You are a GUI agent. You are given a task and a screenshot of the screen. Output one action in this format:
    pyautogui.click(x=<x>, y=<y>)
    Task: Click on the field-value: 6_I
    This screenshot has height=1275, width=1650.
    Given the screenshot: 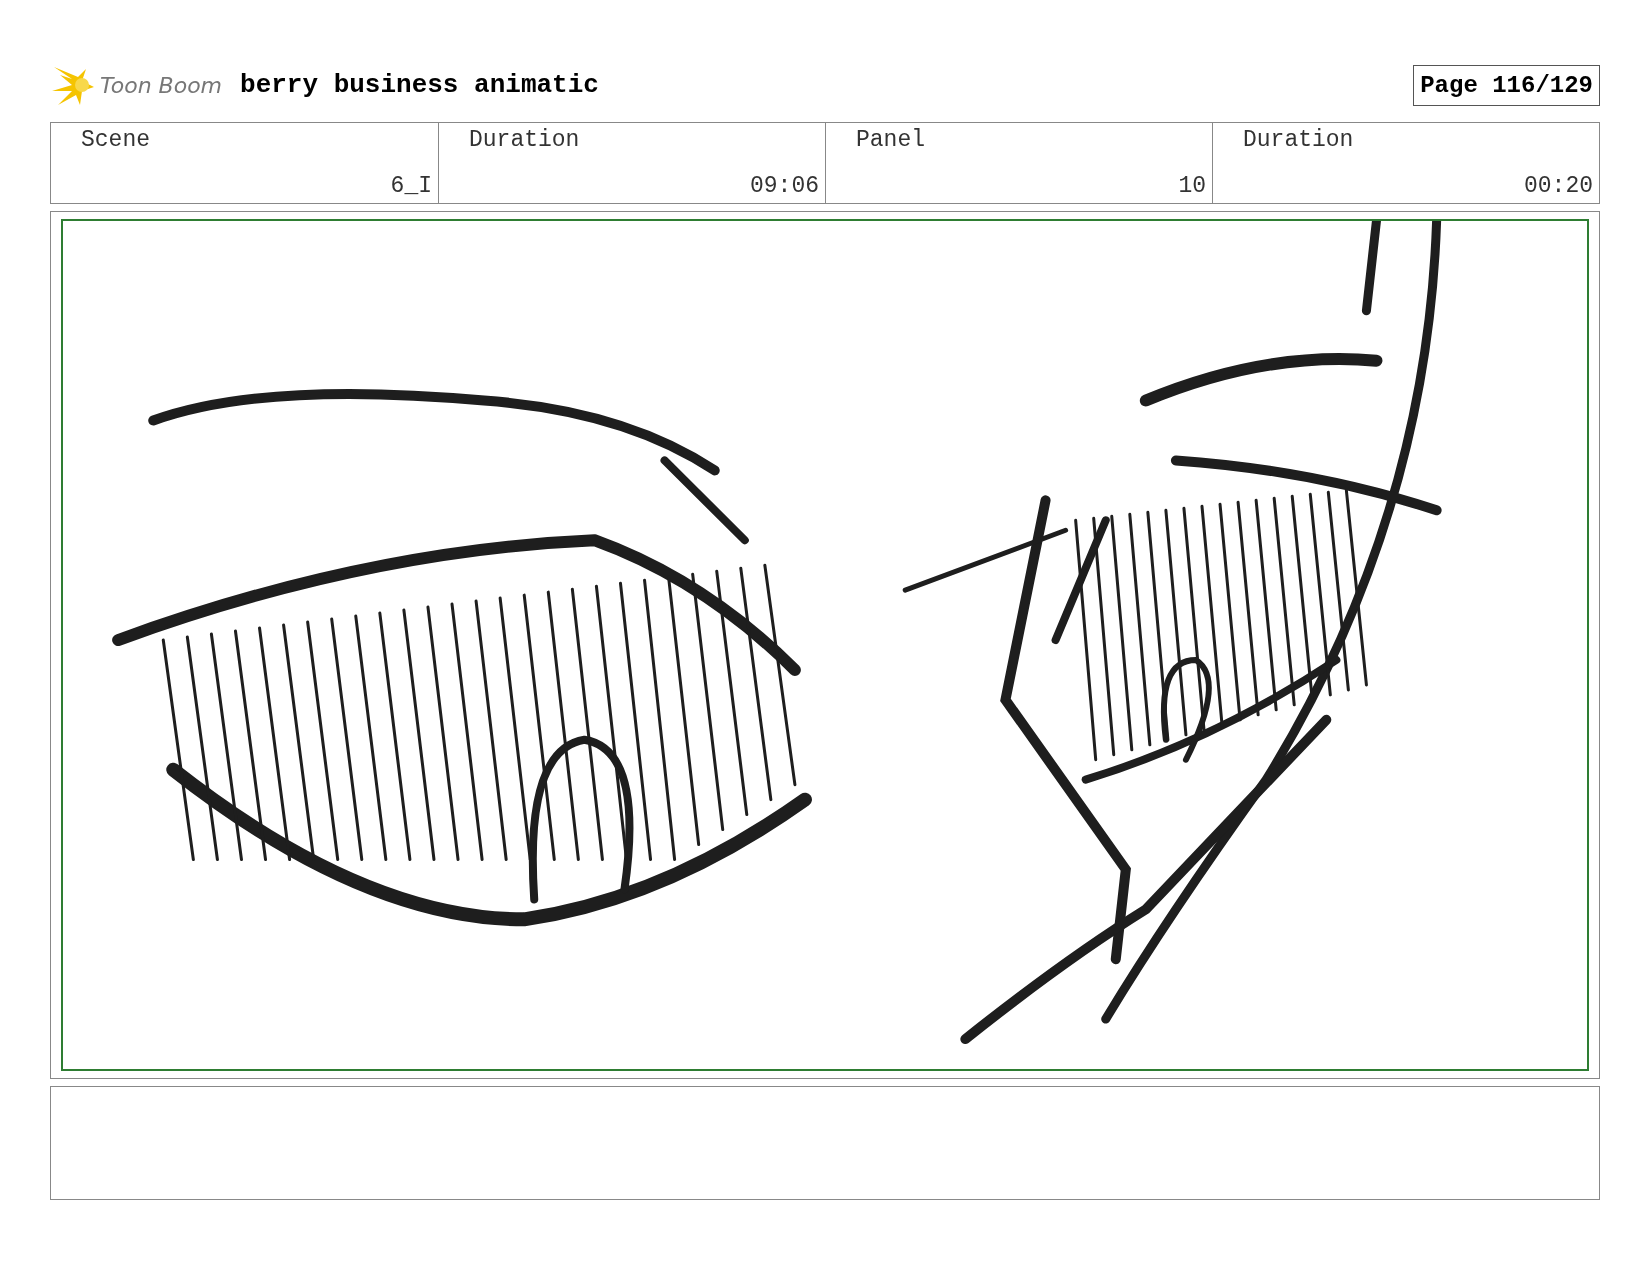 What is the action you would take?
    pyautogui.click(x=411, y=186)
    